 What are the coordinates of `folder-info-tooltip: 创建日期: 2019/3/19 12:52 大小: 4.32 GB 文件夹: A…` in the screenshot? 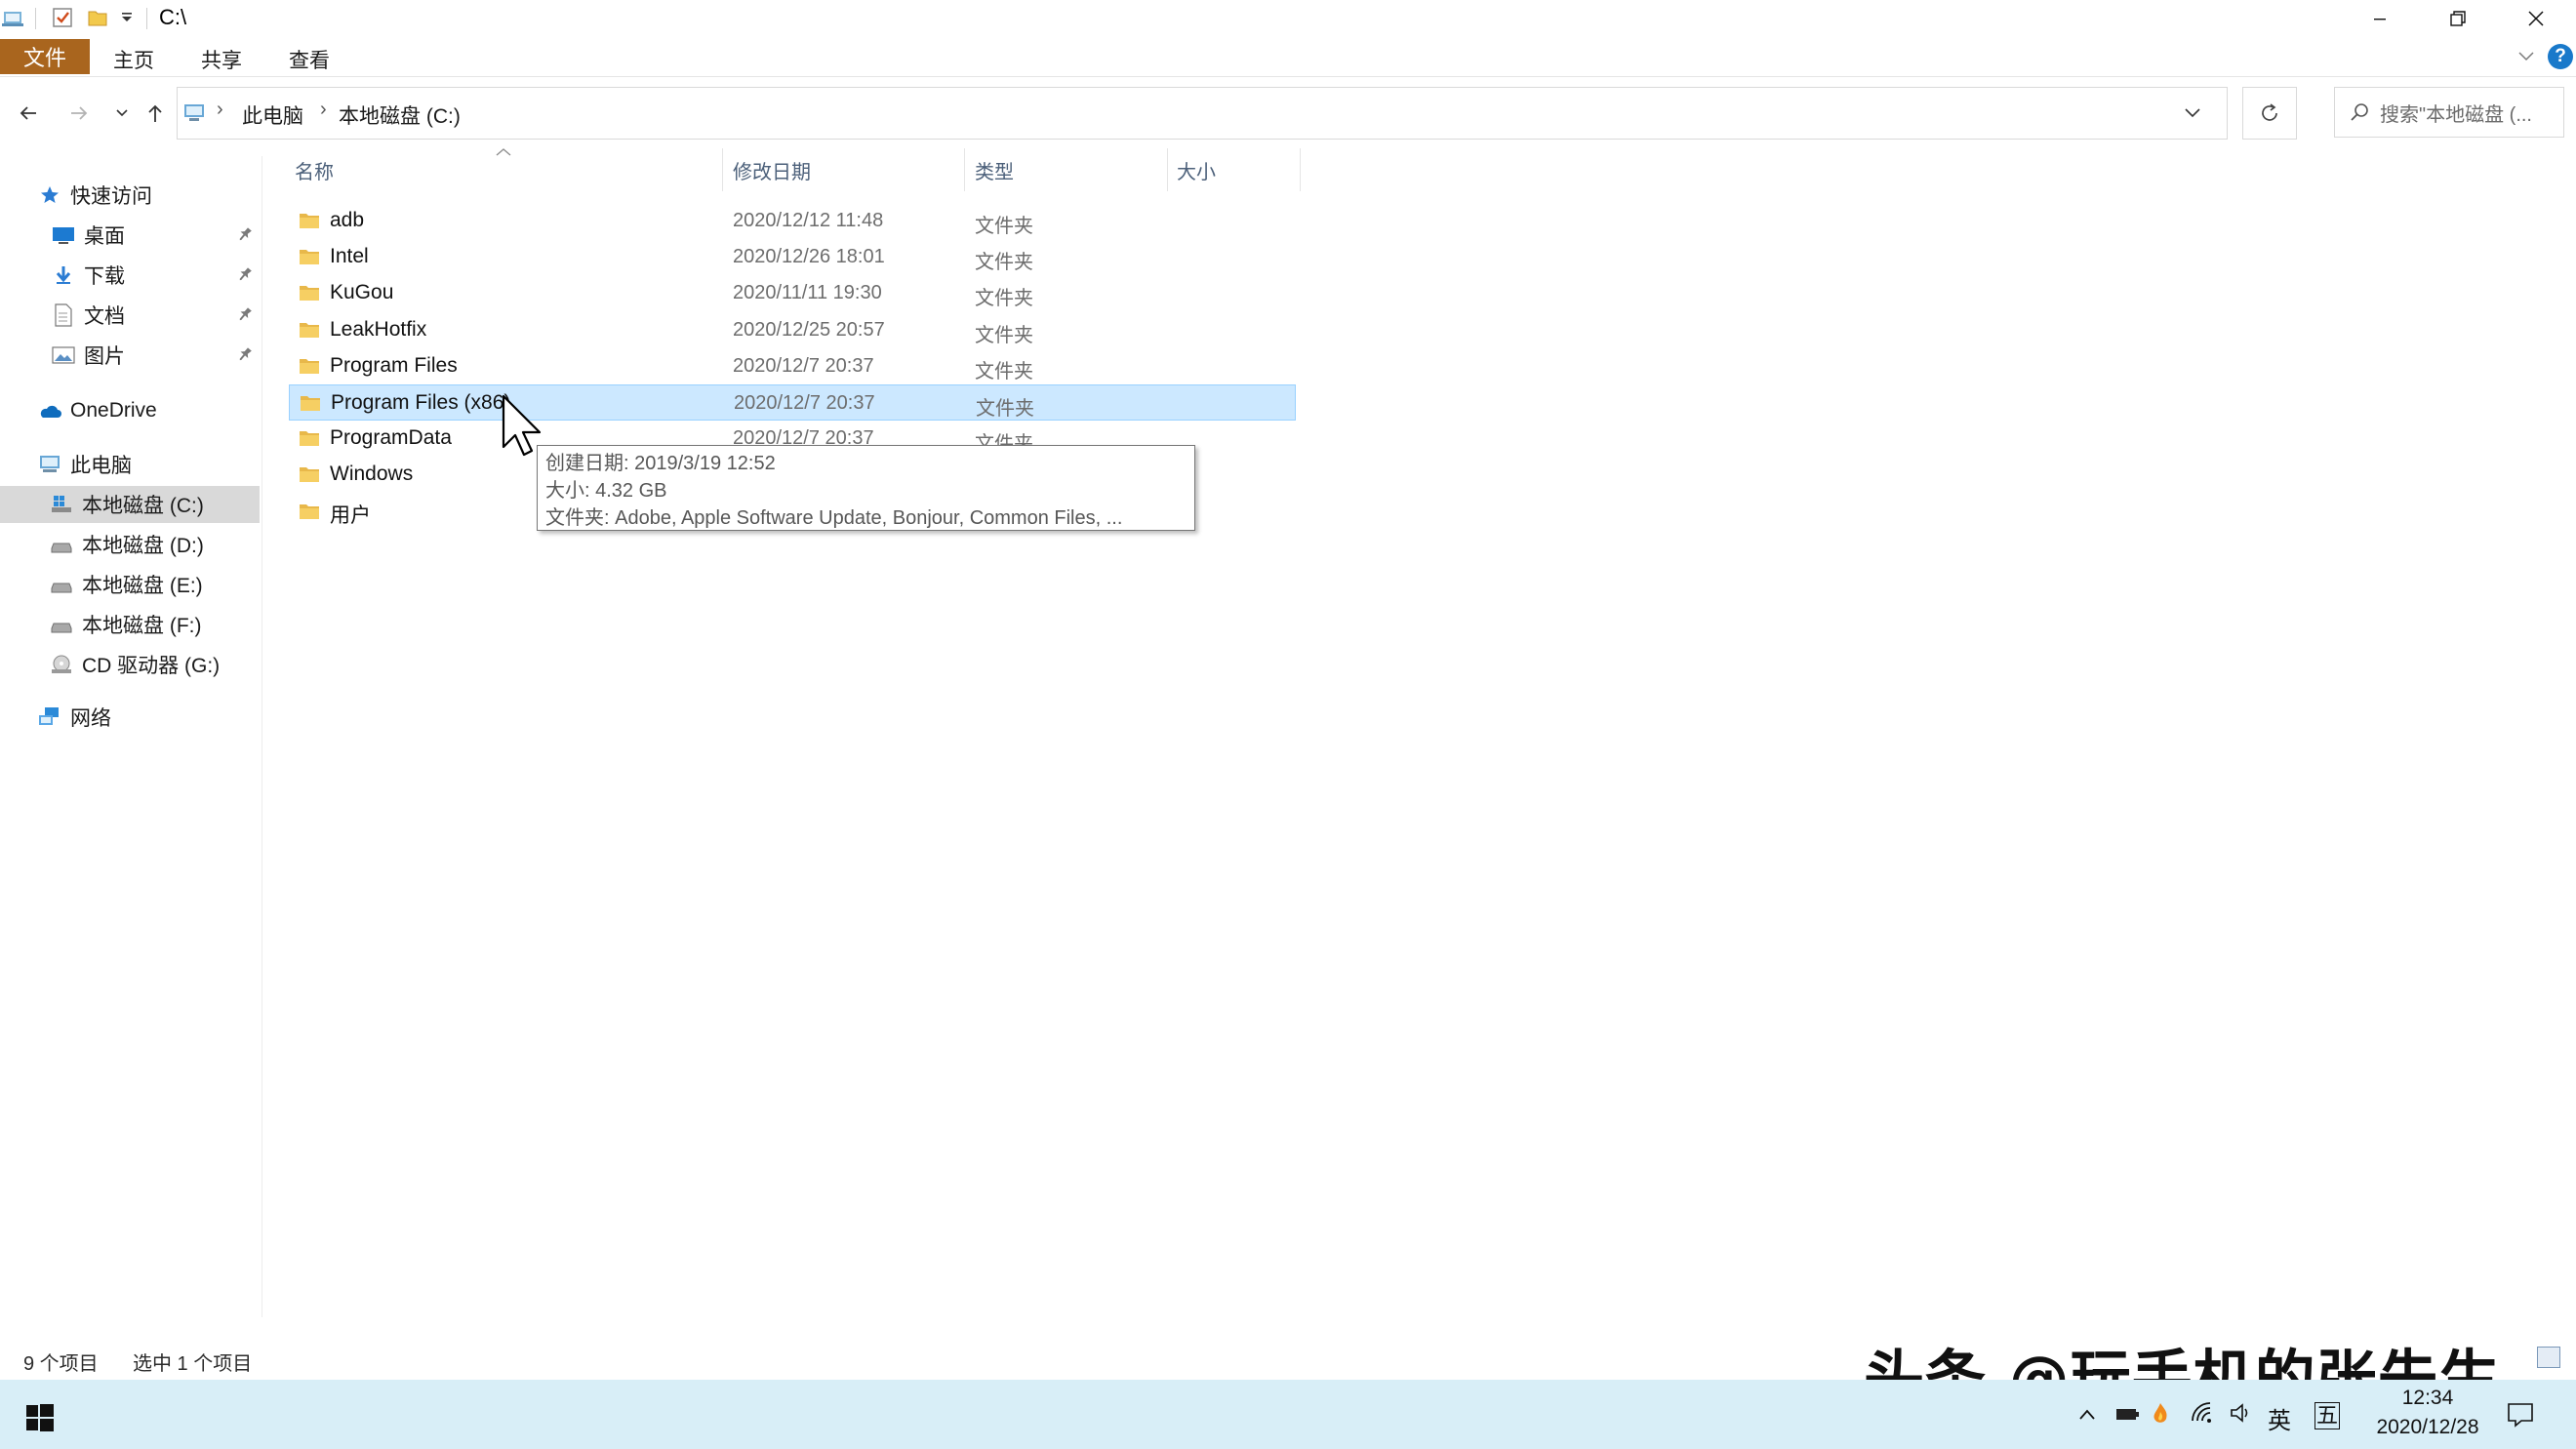 It's located at (866, 488).